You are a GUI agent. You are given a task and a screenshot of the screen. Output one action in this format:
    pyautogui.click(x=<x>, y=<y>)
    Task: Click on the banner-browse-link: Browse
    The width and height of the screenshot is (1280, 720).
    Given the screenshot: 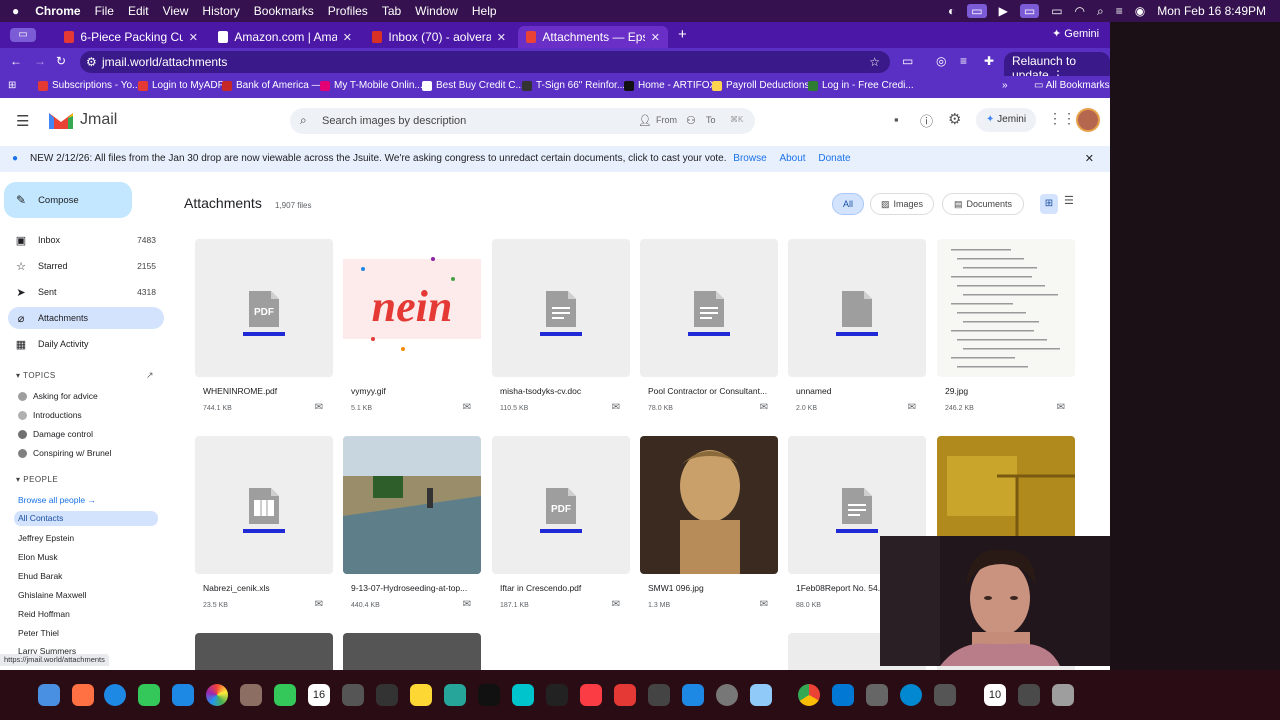 What is the action you would take?
    pyautogui.click(x=749, y=158)
    